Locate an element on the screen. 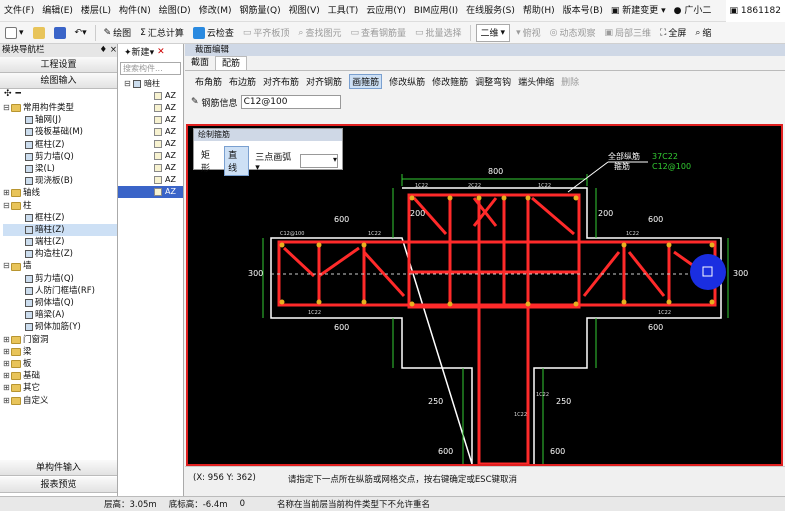  tree-item: ⊟ 墙 is located at coordinates (60, 266).